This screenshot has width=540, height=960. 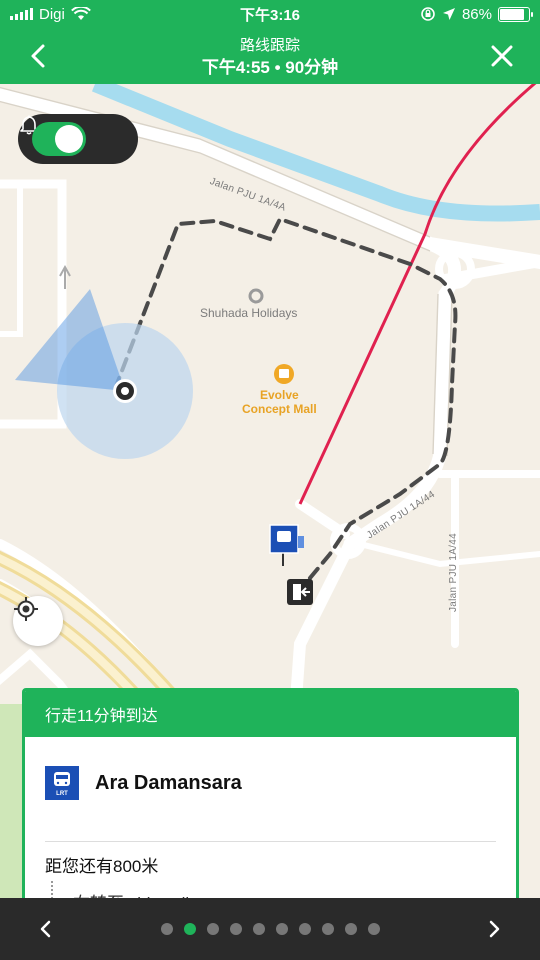 I want to click on battery-percent: 86%, so click(x=476, y=14).